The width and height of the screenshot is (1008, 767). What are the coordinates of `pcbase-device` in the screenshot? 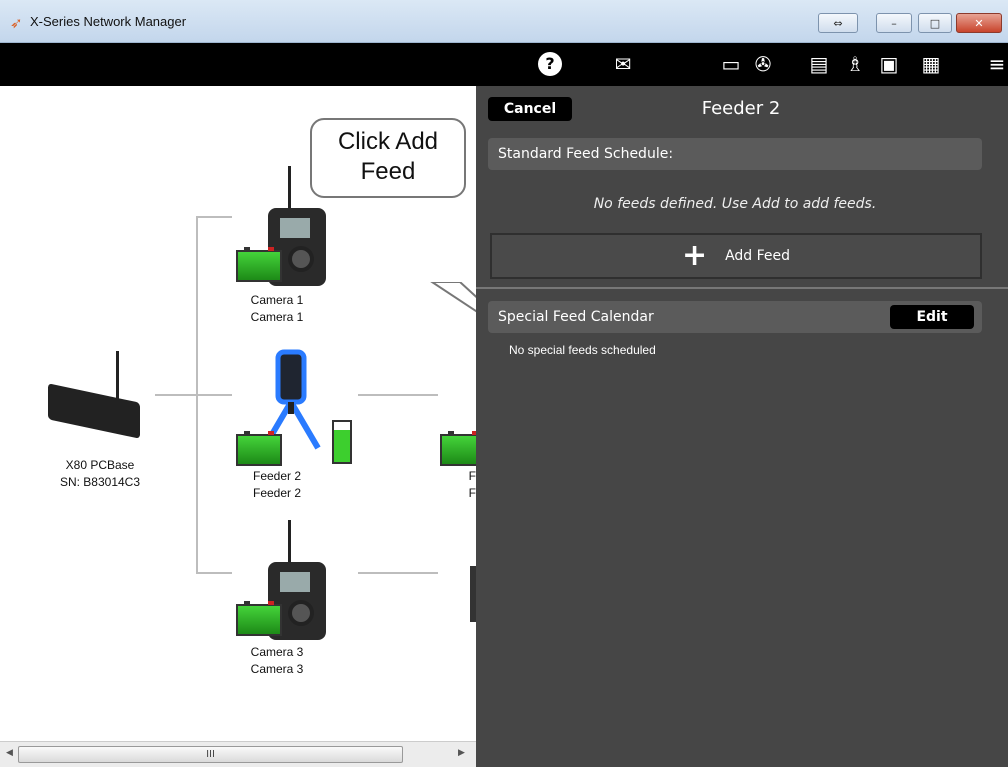 It's located at (94, 396).